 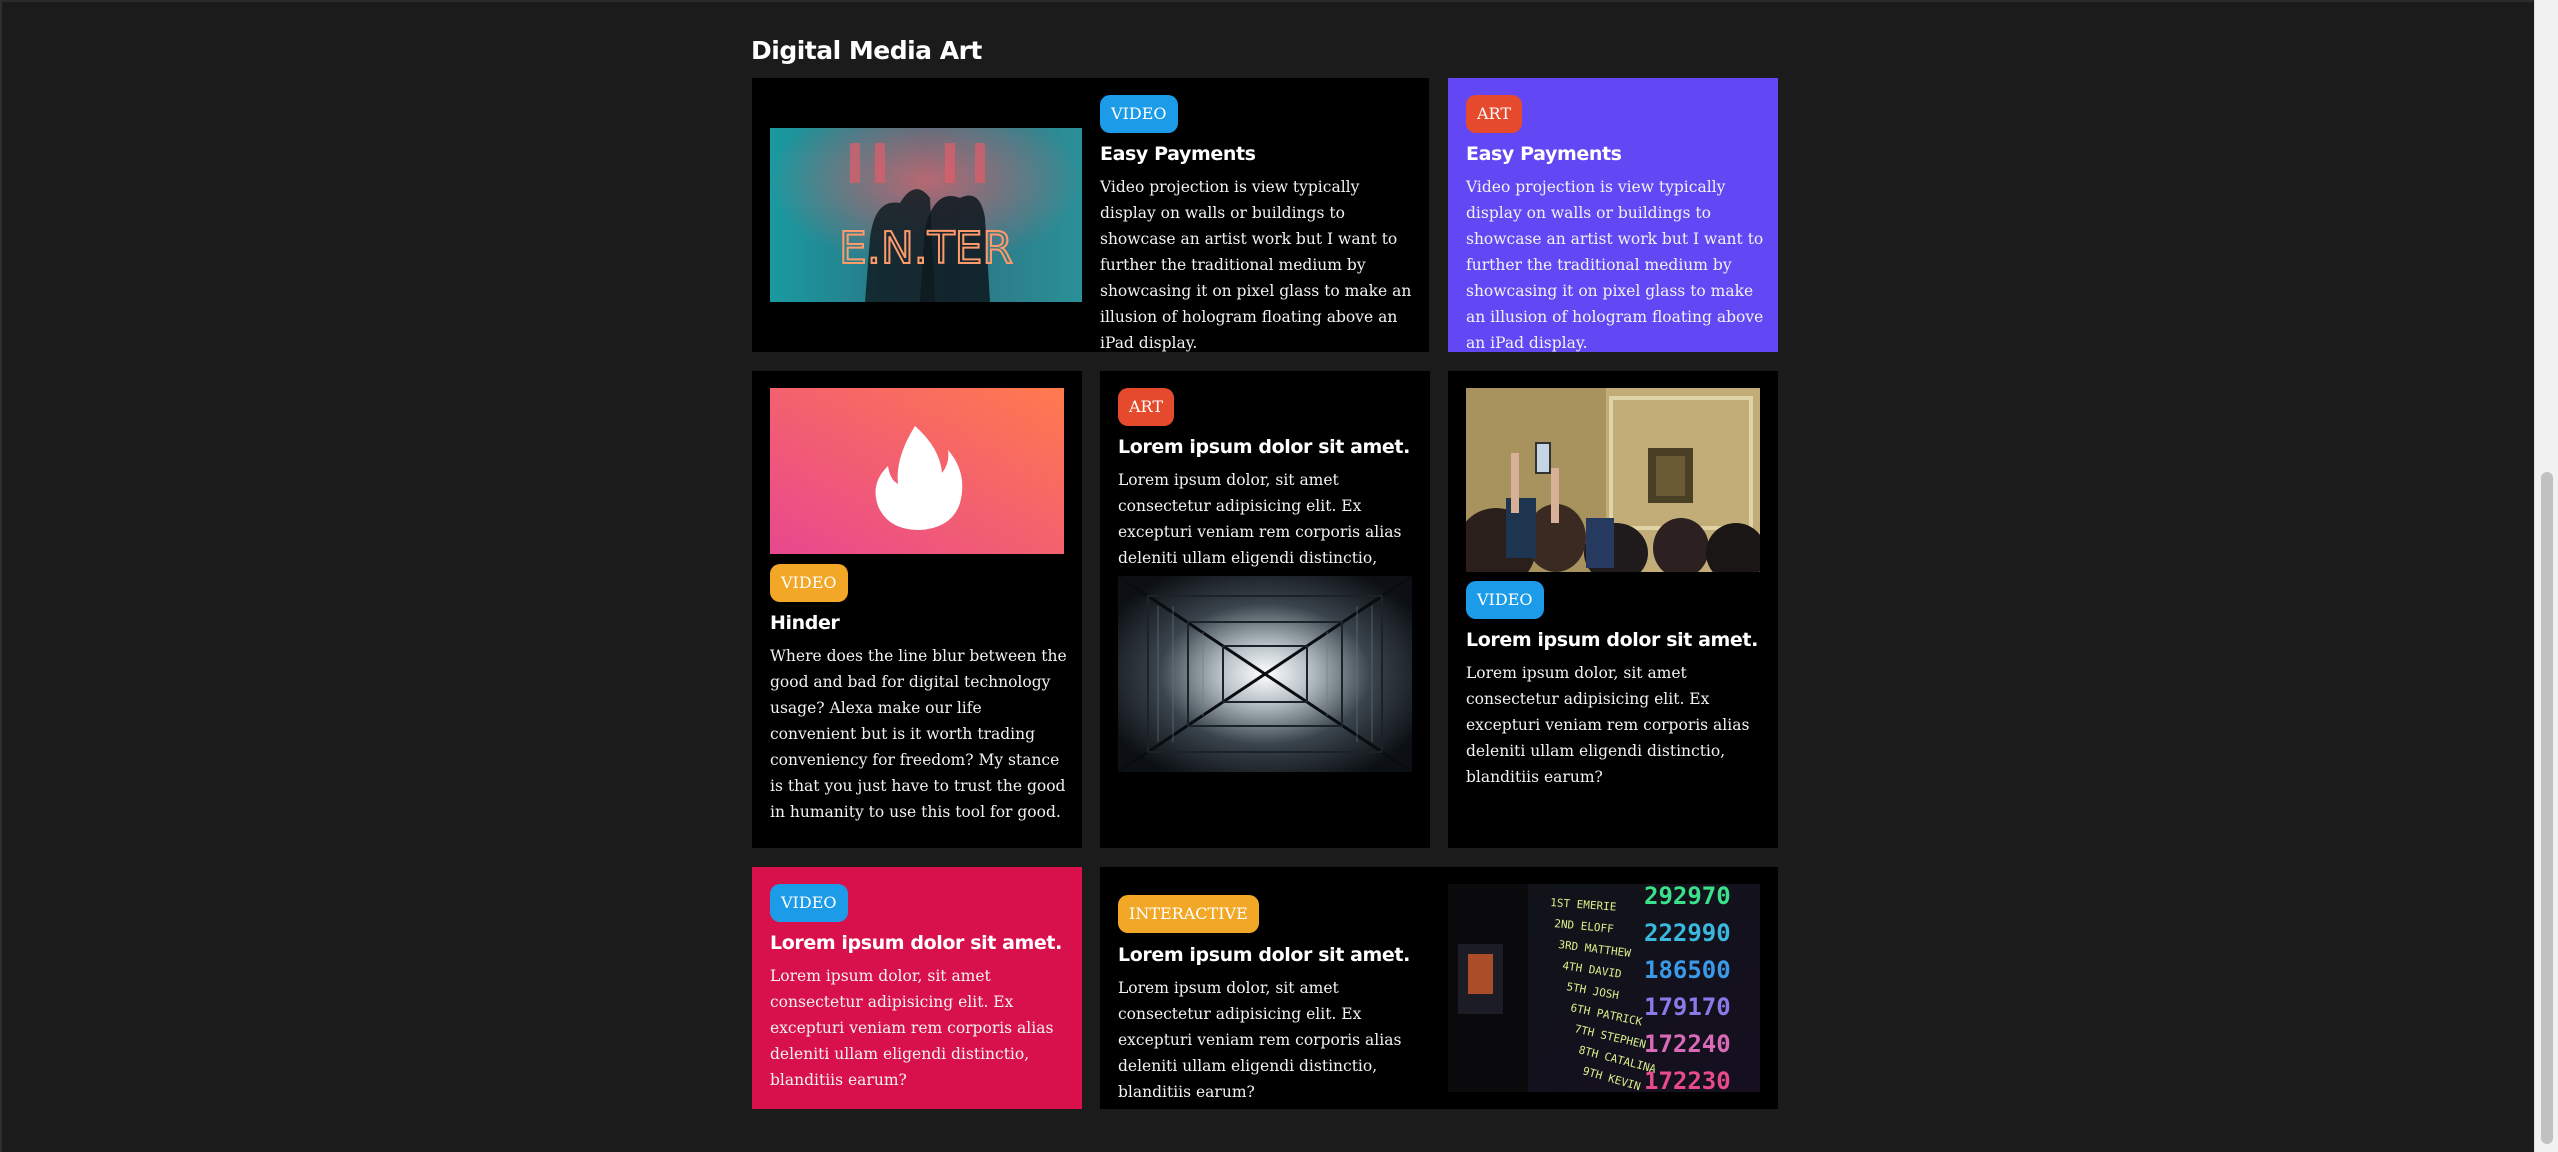 I want to click on scoreboard-score: 172230, so click(x=1687, y=1079).